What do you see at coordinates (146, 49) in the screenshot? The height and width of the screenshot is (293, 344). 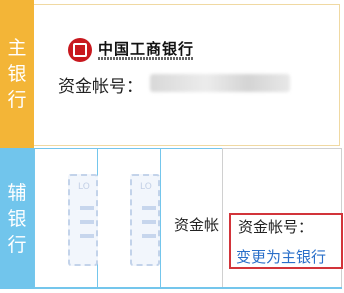 I see `bank-name: 中国工商银行` at bounding box center [146, 49].